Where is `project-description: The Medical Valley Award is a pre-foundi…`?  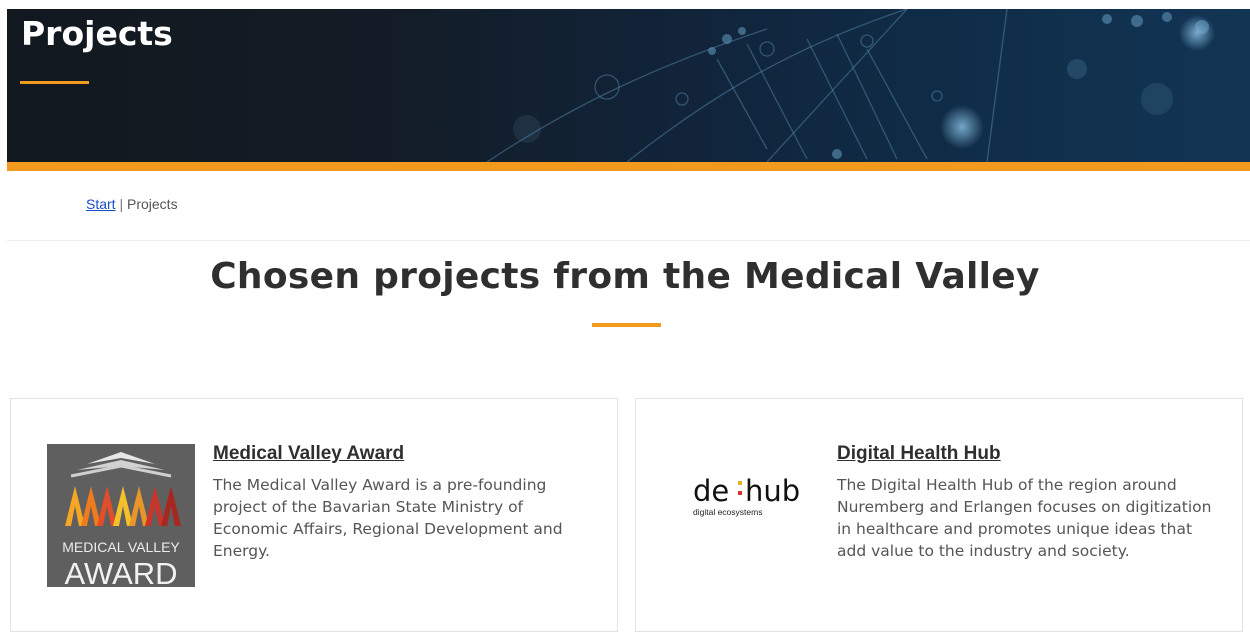 project-description: The Medical Valley Award is a pre-foundi… is located at coordinates (388, 518).